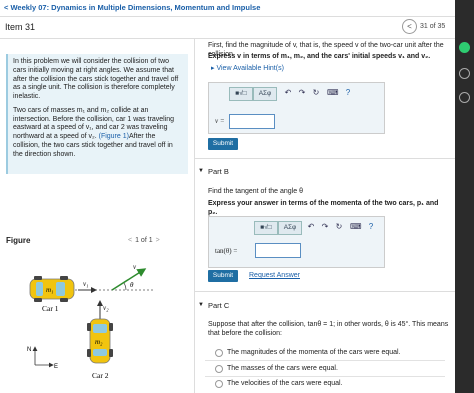 The image size is (474, 393). Describe the element at coordinates (371, 227) in the screenshot. I see `partB-help-icon: ?` at that location.